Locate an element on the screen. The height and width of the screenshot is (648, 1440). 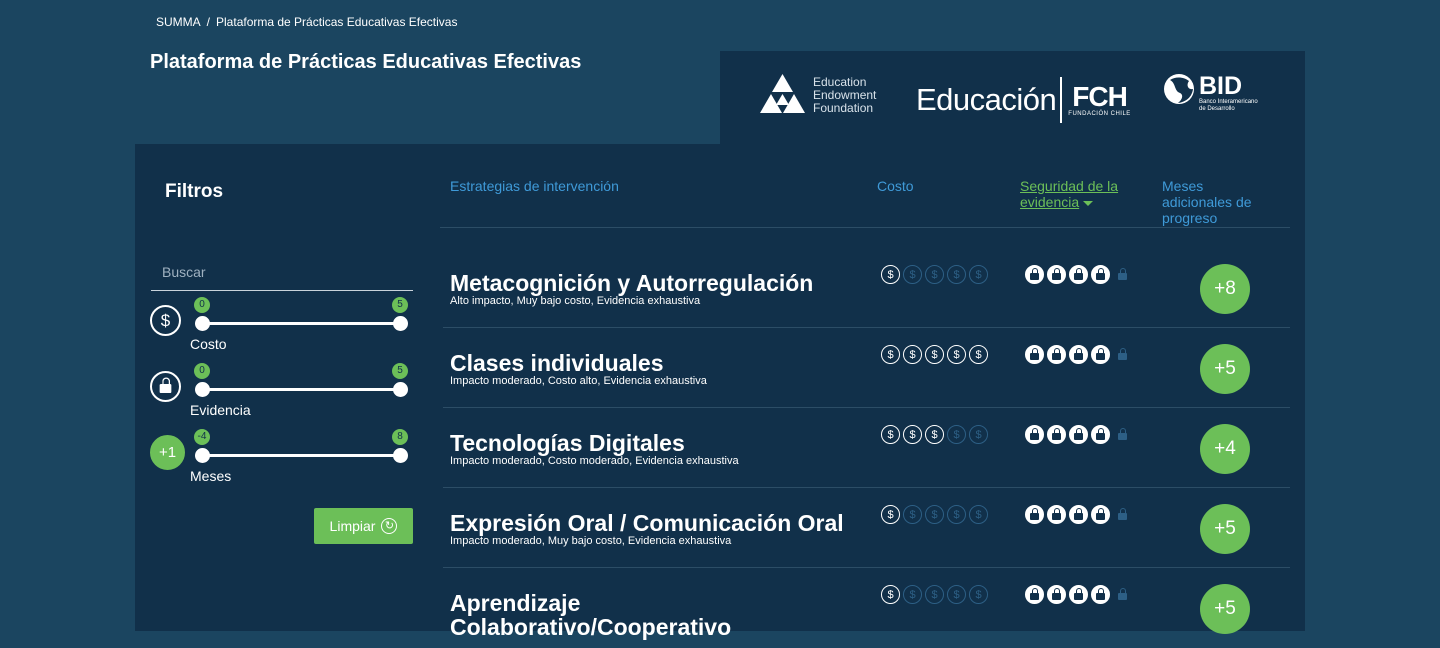
evidence-filter: 0 5 Evidencia is located at coordinates (282, 390).